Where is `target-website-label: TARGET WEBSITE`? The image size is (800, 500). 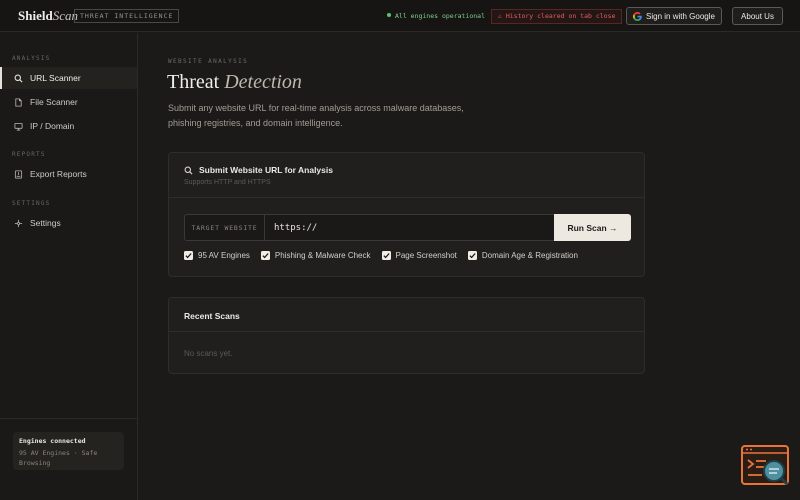
target-website-label: TARGET WEBSITE is located at coordinates (225, 227).